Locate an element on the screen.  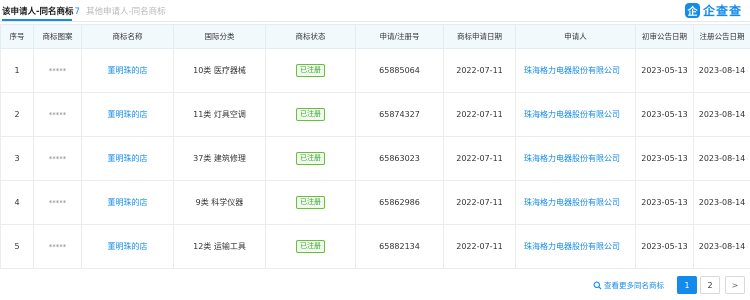
trademark-category: 12类 运输工具 is located at coordinates (219, 246).